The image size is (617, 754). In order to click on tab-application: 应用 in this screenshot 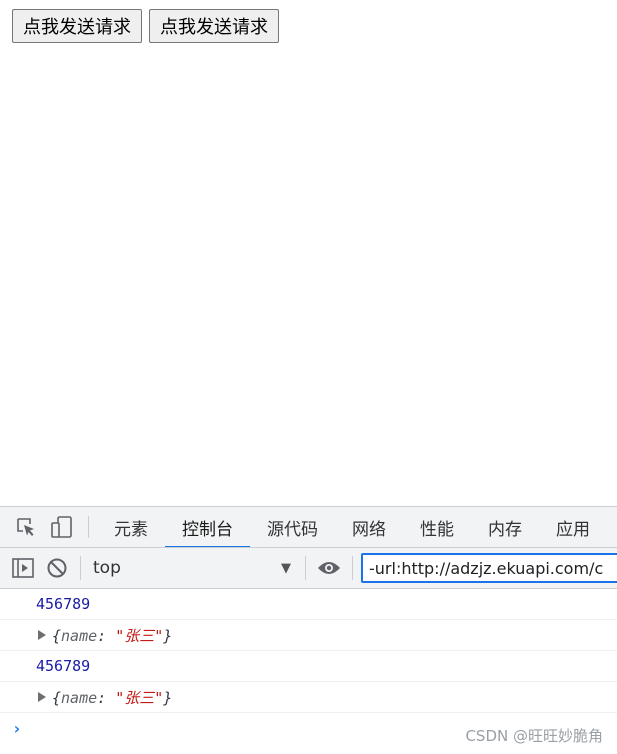, I will do `click(573, 527)`.